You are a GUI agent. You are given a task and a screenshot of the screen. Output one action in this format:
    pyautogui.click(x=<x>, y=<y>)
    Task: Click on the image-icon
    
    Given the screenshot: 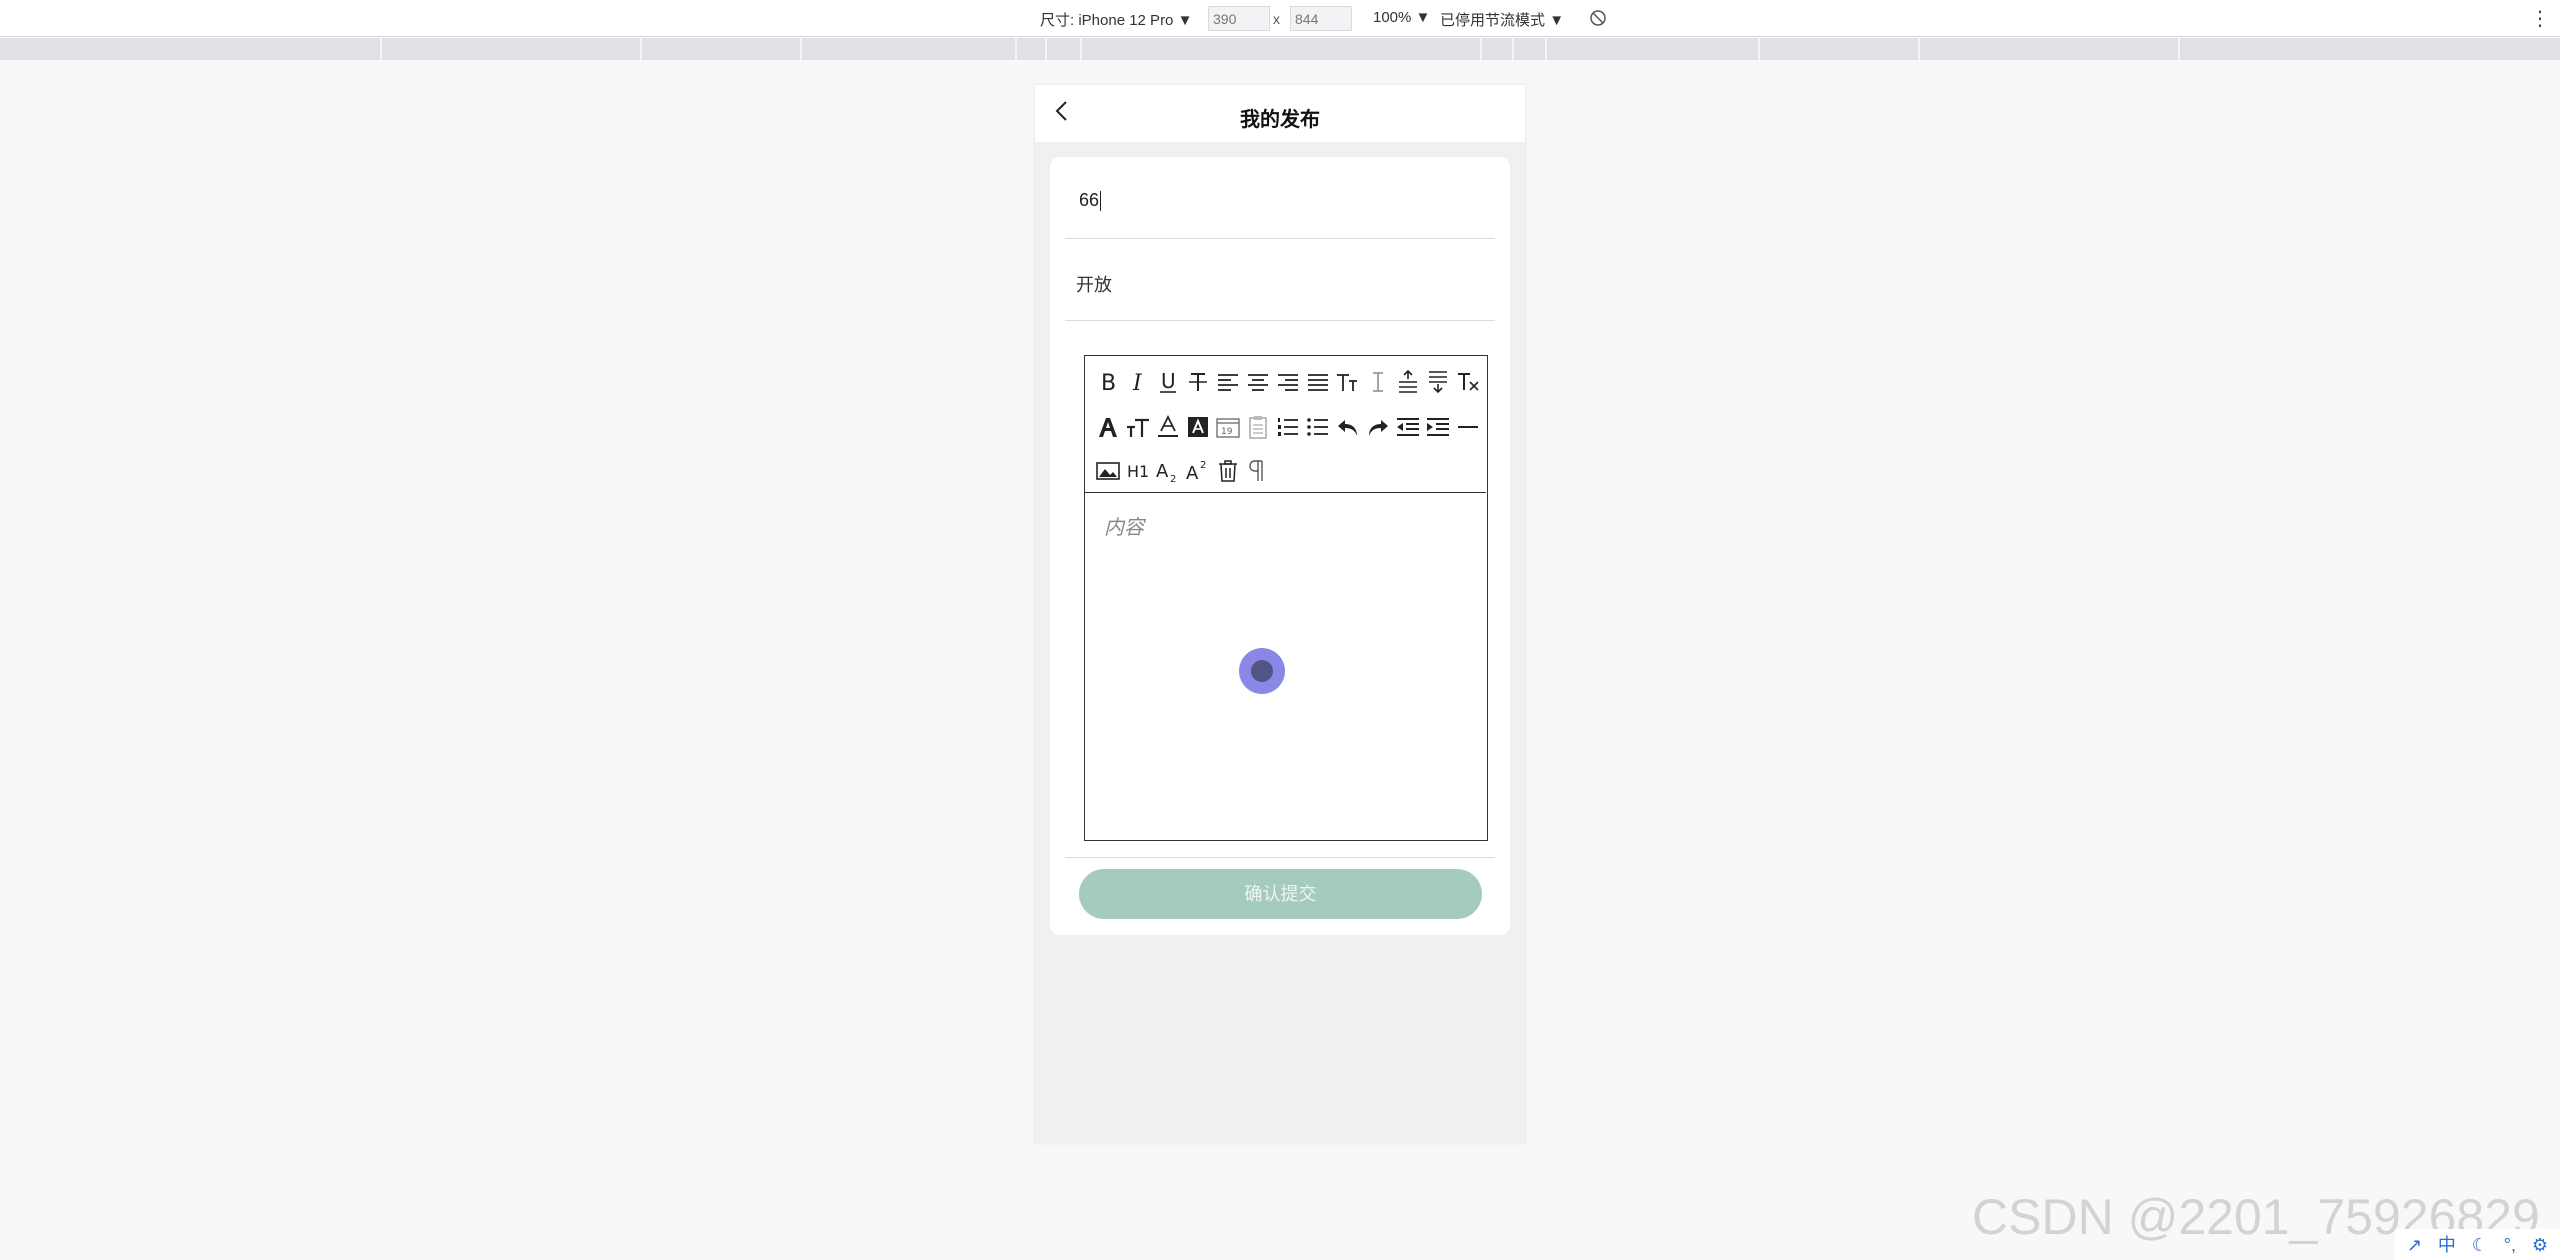 What is the action you would take?
    pyautogui.click(x=1108, y=471)
    